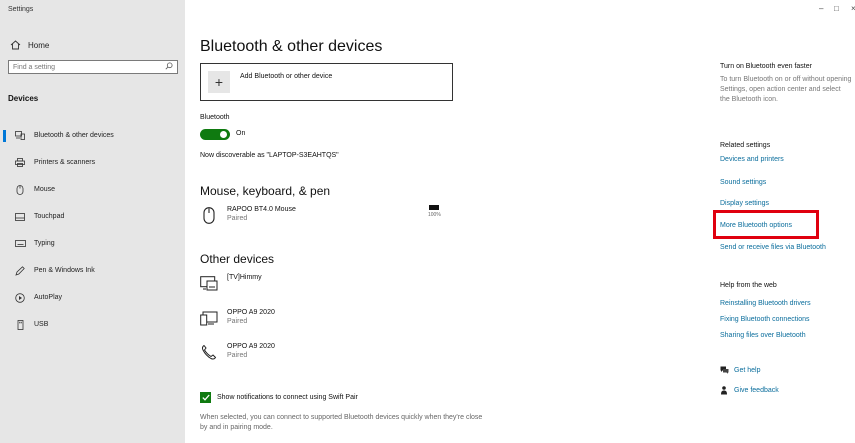 This screenshot has height=443, width=855. I want to click on usb-icon, so click(20, 324).